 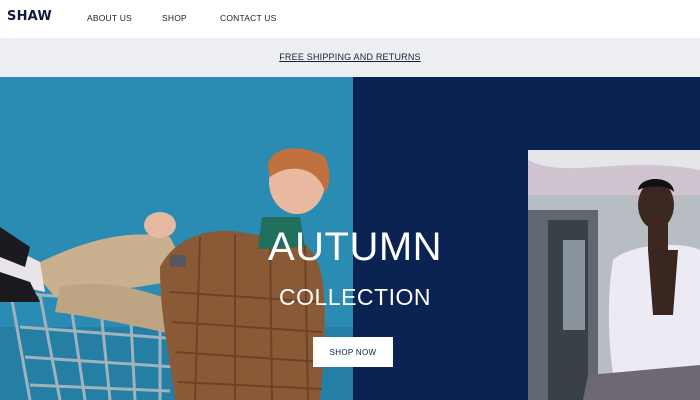 I want to click on announcement-bar: FREE SHIPPING AND RETURNS, so click(x=350, y=57).